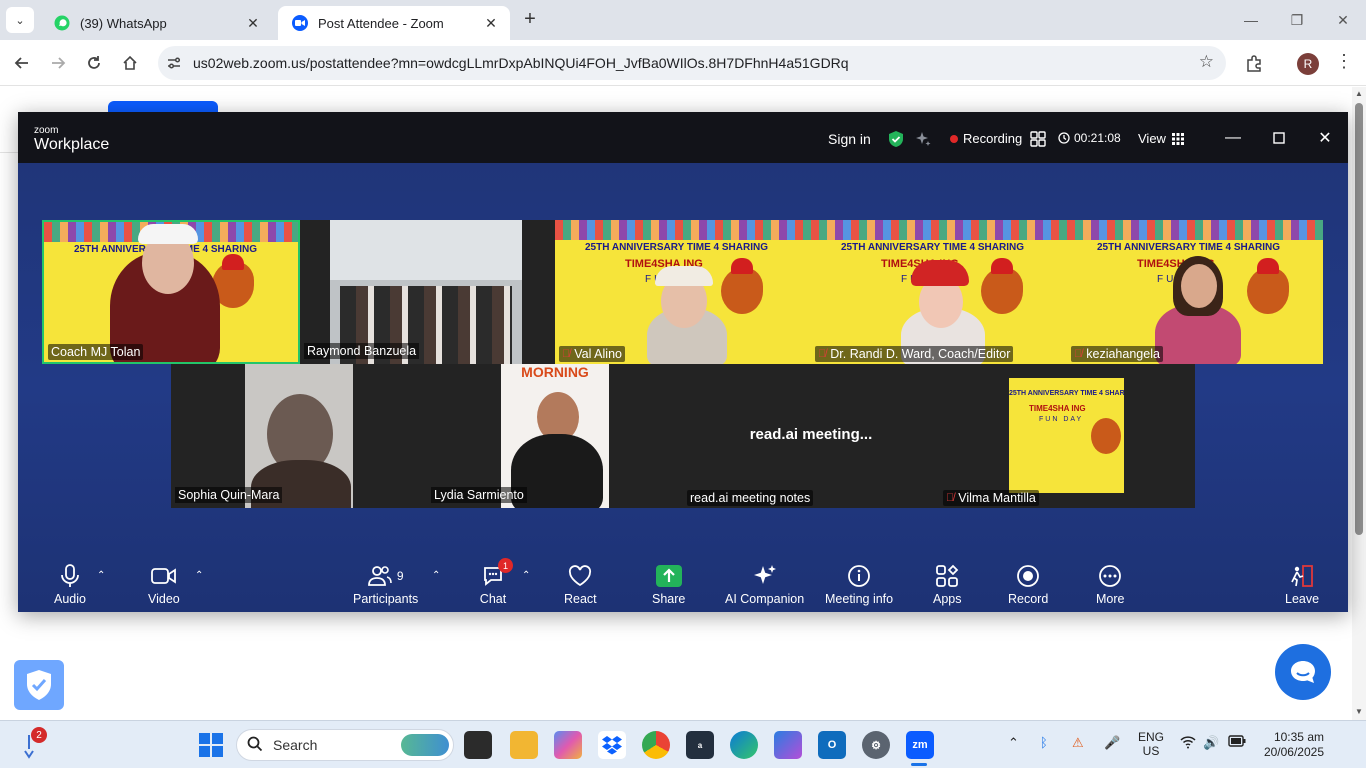  I want to click on site-info-icon, so click(174, 63).